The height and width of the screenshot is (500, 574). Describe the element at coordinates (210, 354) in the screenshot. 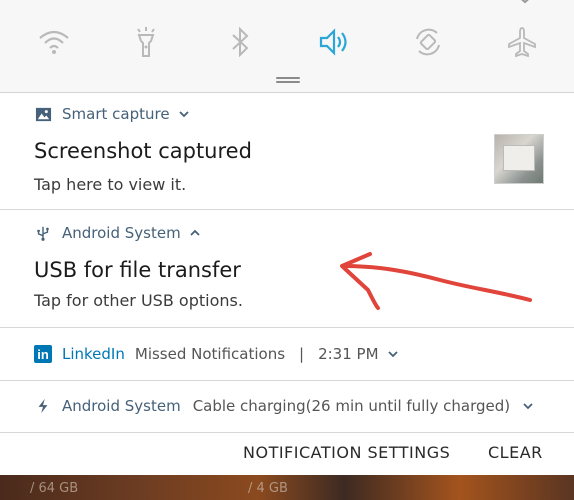

I see `notification-summary: Missed Notifications` at that location.